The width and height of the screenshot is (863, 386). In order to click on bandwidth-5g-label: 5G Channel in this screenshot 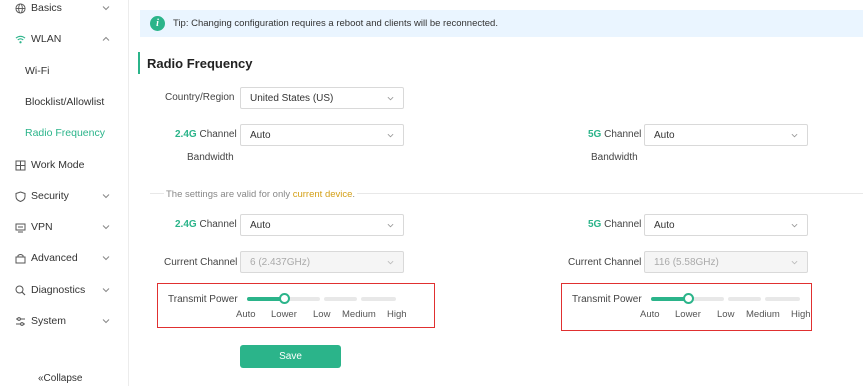, I will do `click(614, 134)`.